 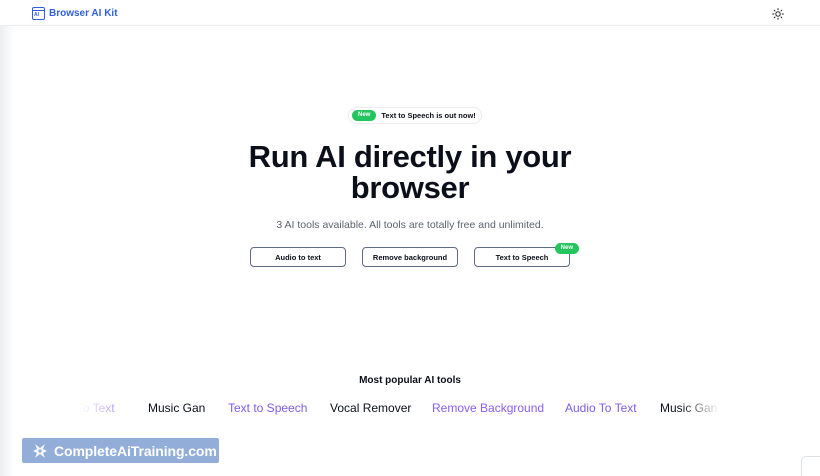 I want to click on button-label: Remove background, so click(x=410, y=257).